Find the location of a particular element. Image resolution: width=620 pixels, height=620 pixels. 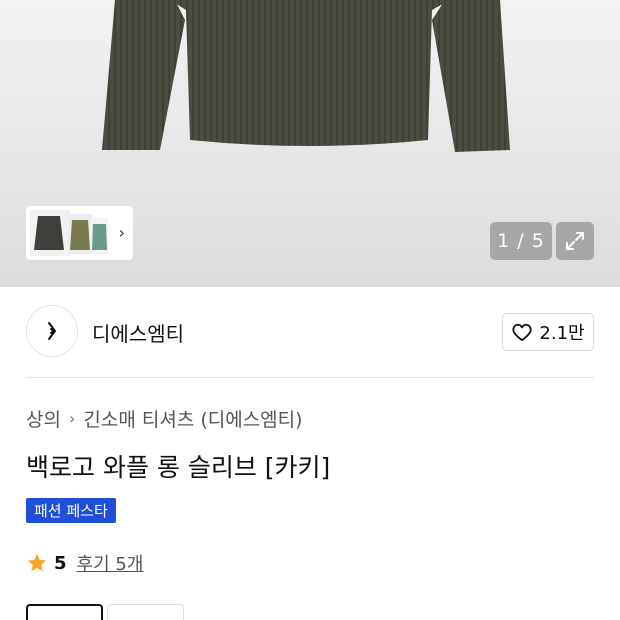

brand-logo-icon is located at coordinates (52, 331).